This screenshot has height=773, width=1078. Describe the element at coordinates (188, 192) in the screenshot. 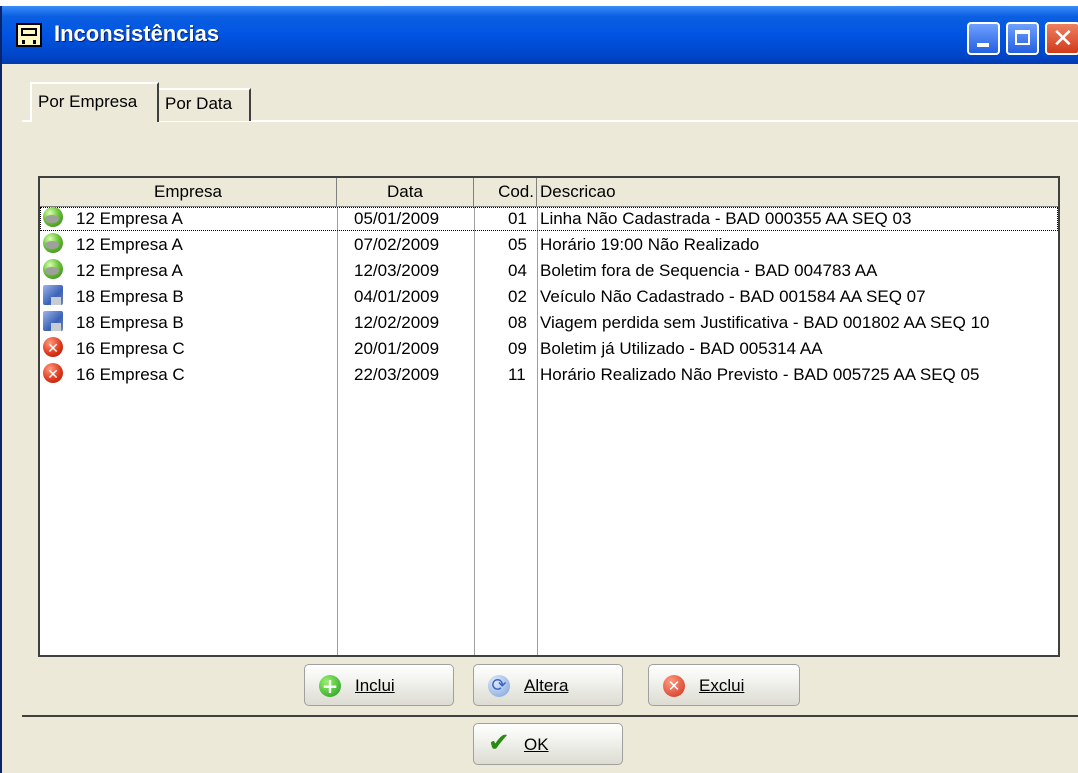

I see `column-header-empresa: Empresa` at that location.